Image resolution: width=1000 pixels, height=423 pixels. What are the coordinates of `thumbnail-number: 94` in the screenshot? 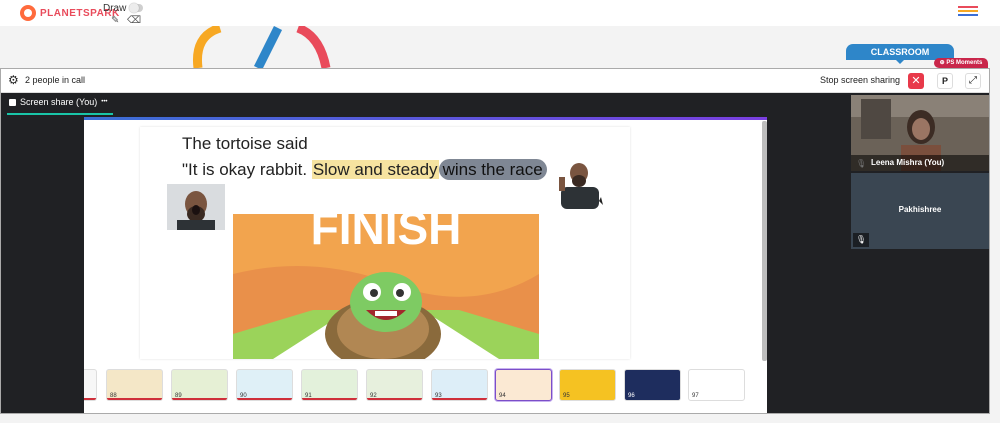 It's located at (502, 396).